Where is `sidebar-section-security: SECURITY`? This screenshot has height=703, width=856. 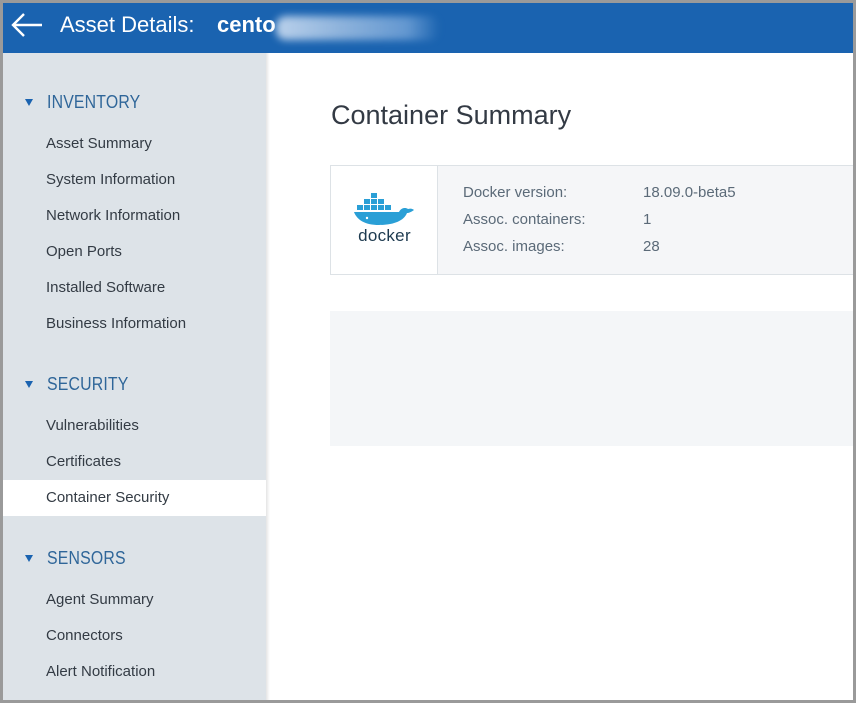 sidebar-section-security: SECURITY is located at coordinates (82, 384).